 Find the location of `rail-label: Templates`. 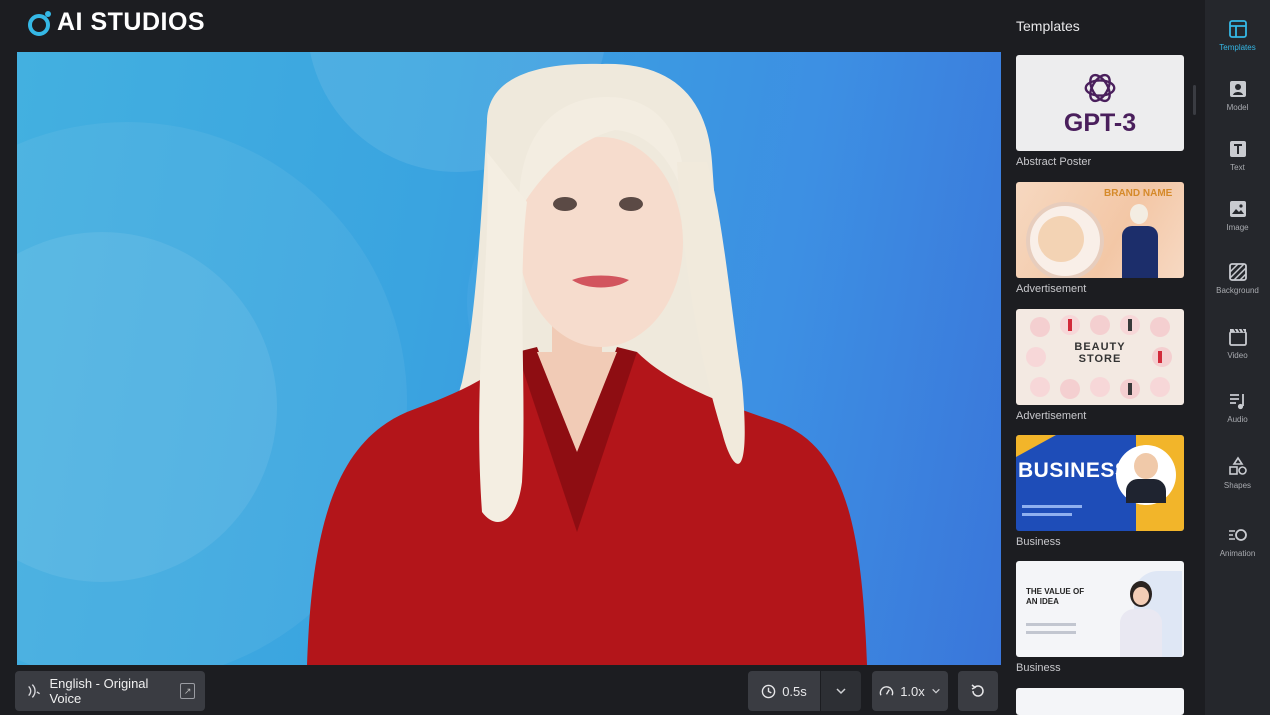

rail-label: Templates is located at coordinates (1237, 47).